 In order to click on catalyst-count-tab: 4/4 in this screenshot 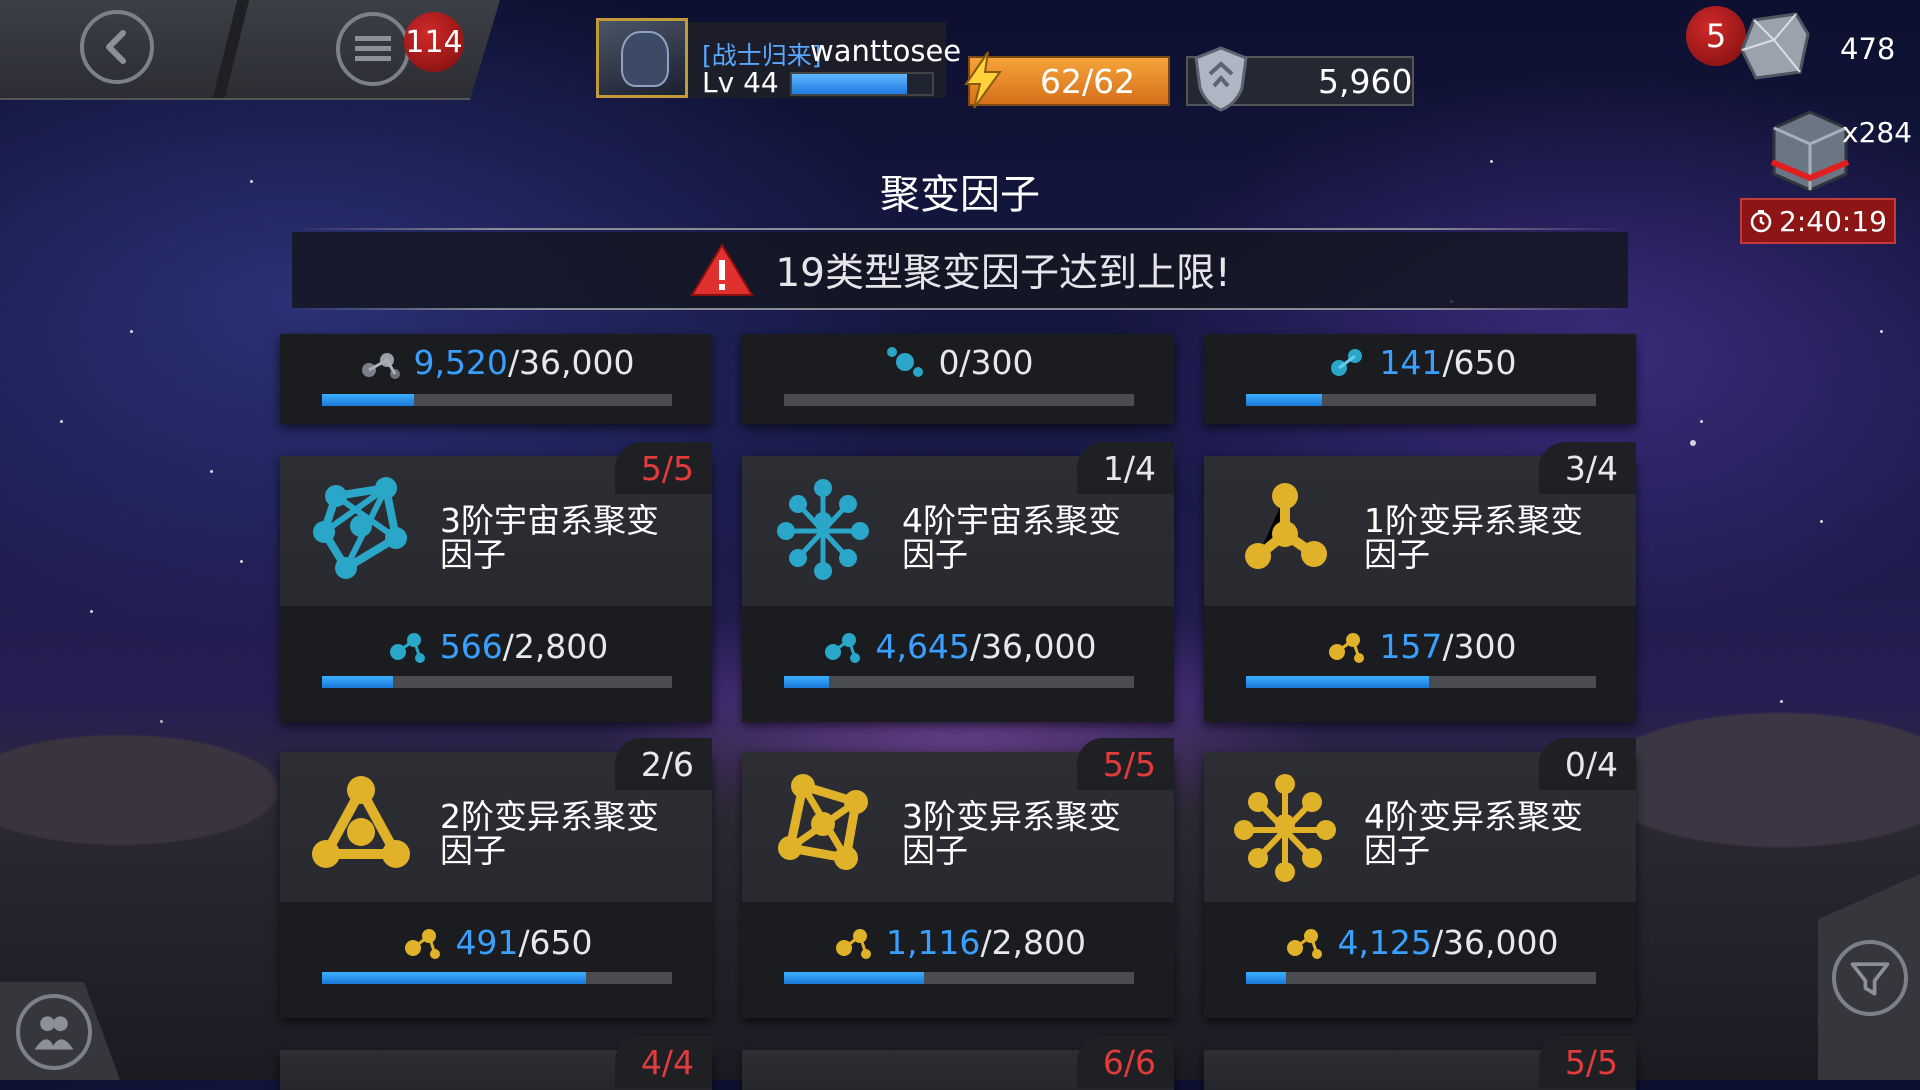, I will do `click(663, 1062)`.